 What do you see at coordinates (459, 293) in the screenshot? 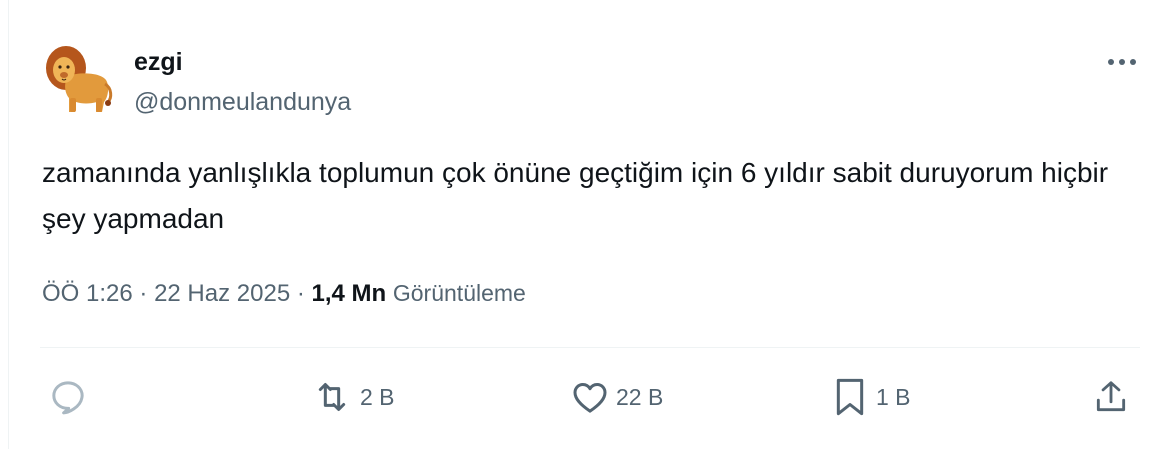
I see `views-label: Görüntüleme` at bounding box center [459, 293].